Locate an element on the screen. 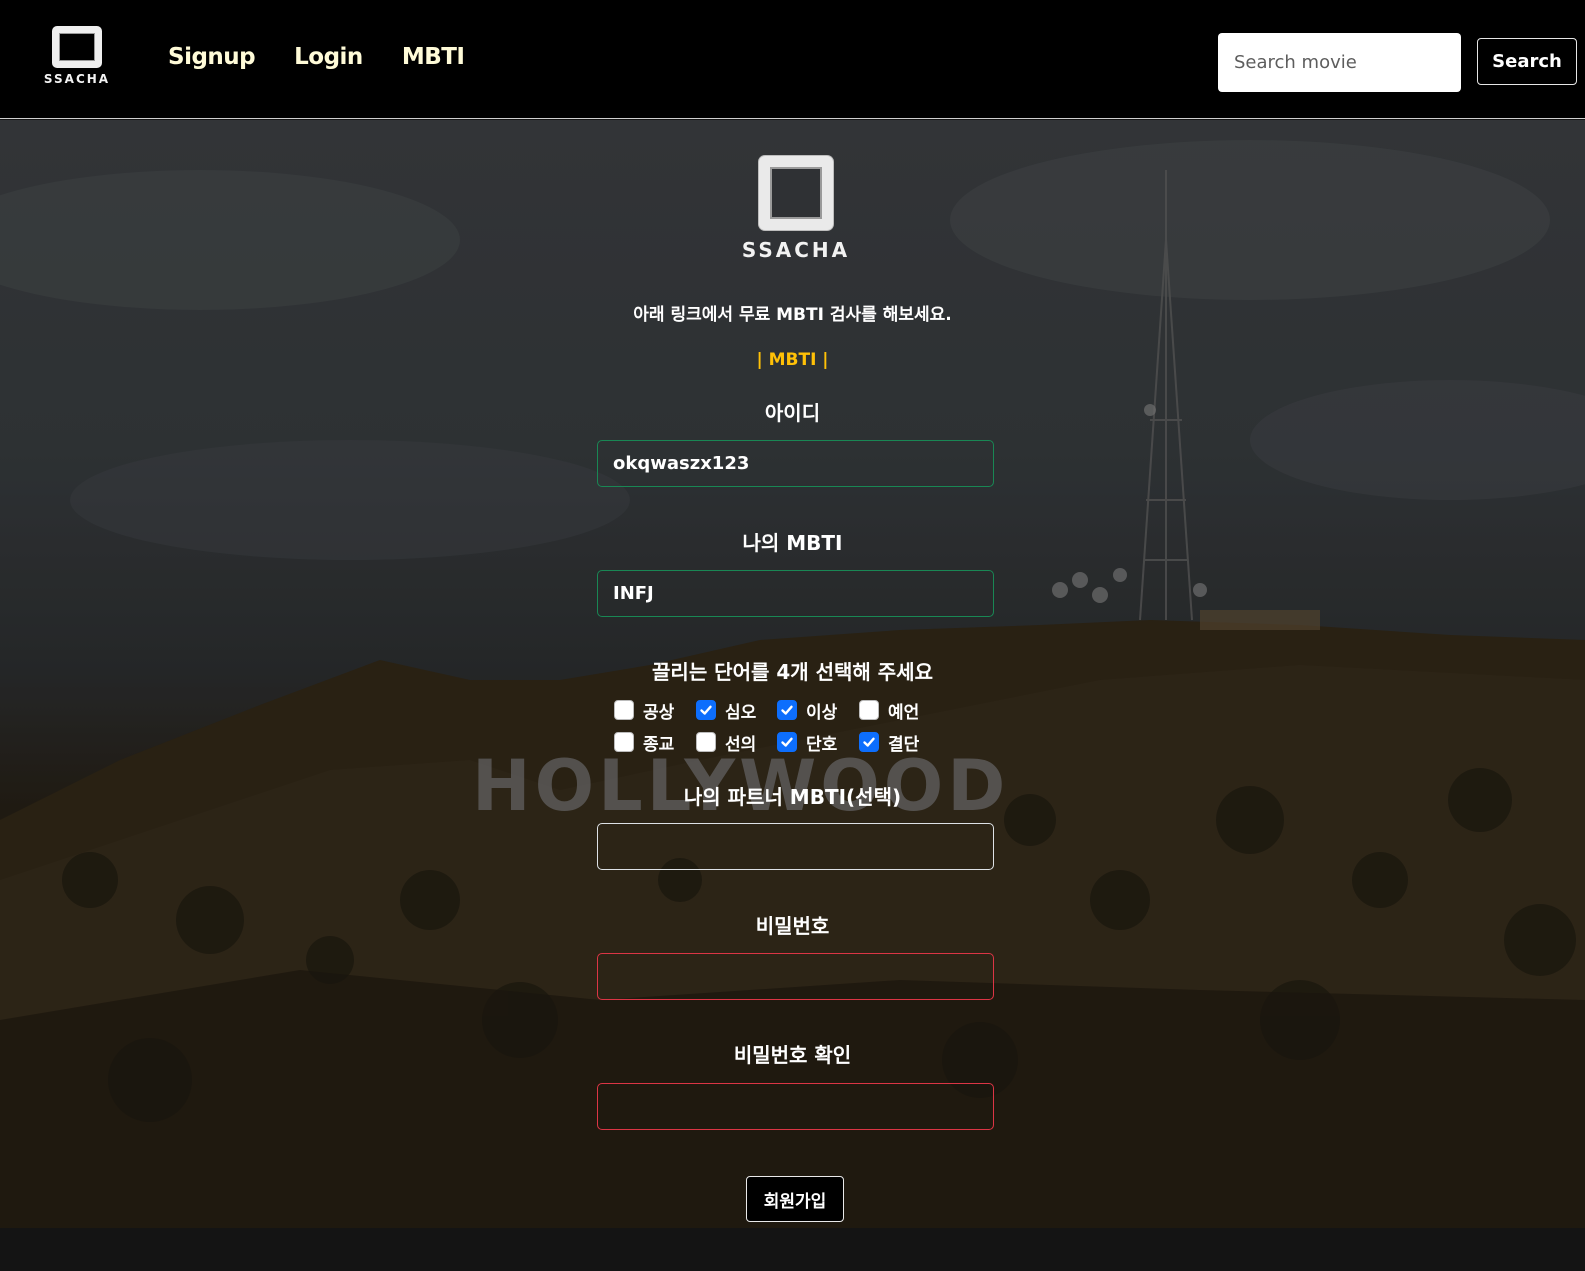  word-checkbox-label: 심오 is located at coordinates (741, 712).